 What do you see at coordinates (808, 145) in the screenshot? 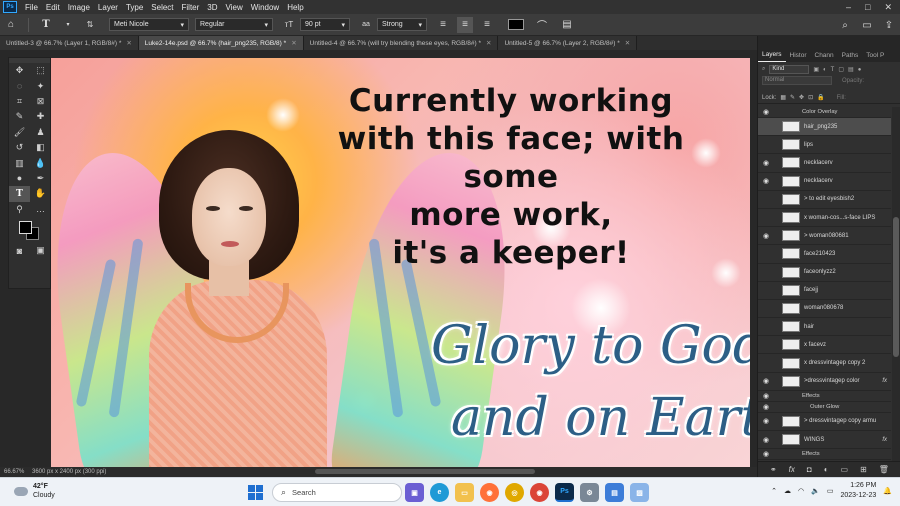
I see `layer-name: lips` at bounding box center [808, 145].